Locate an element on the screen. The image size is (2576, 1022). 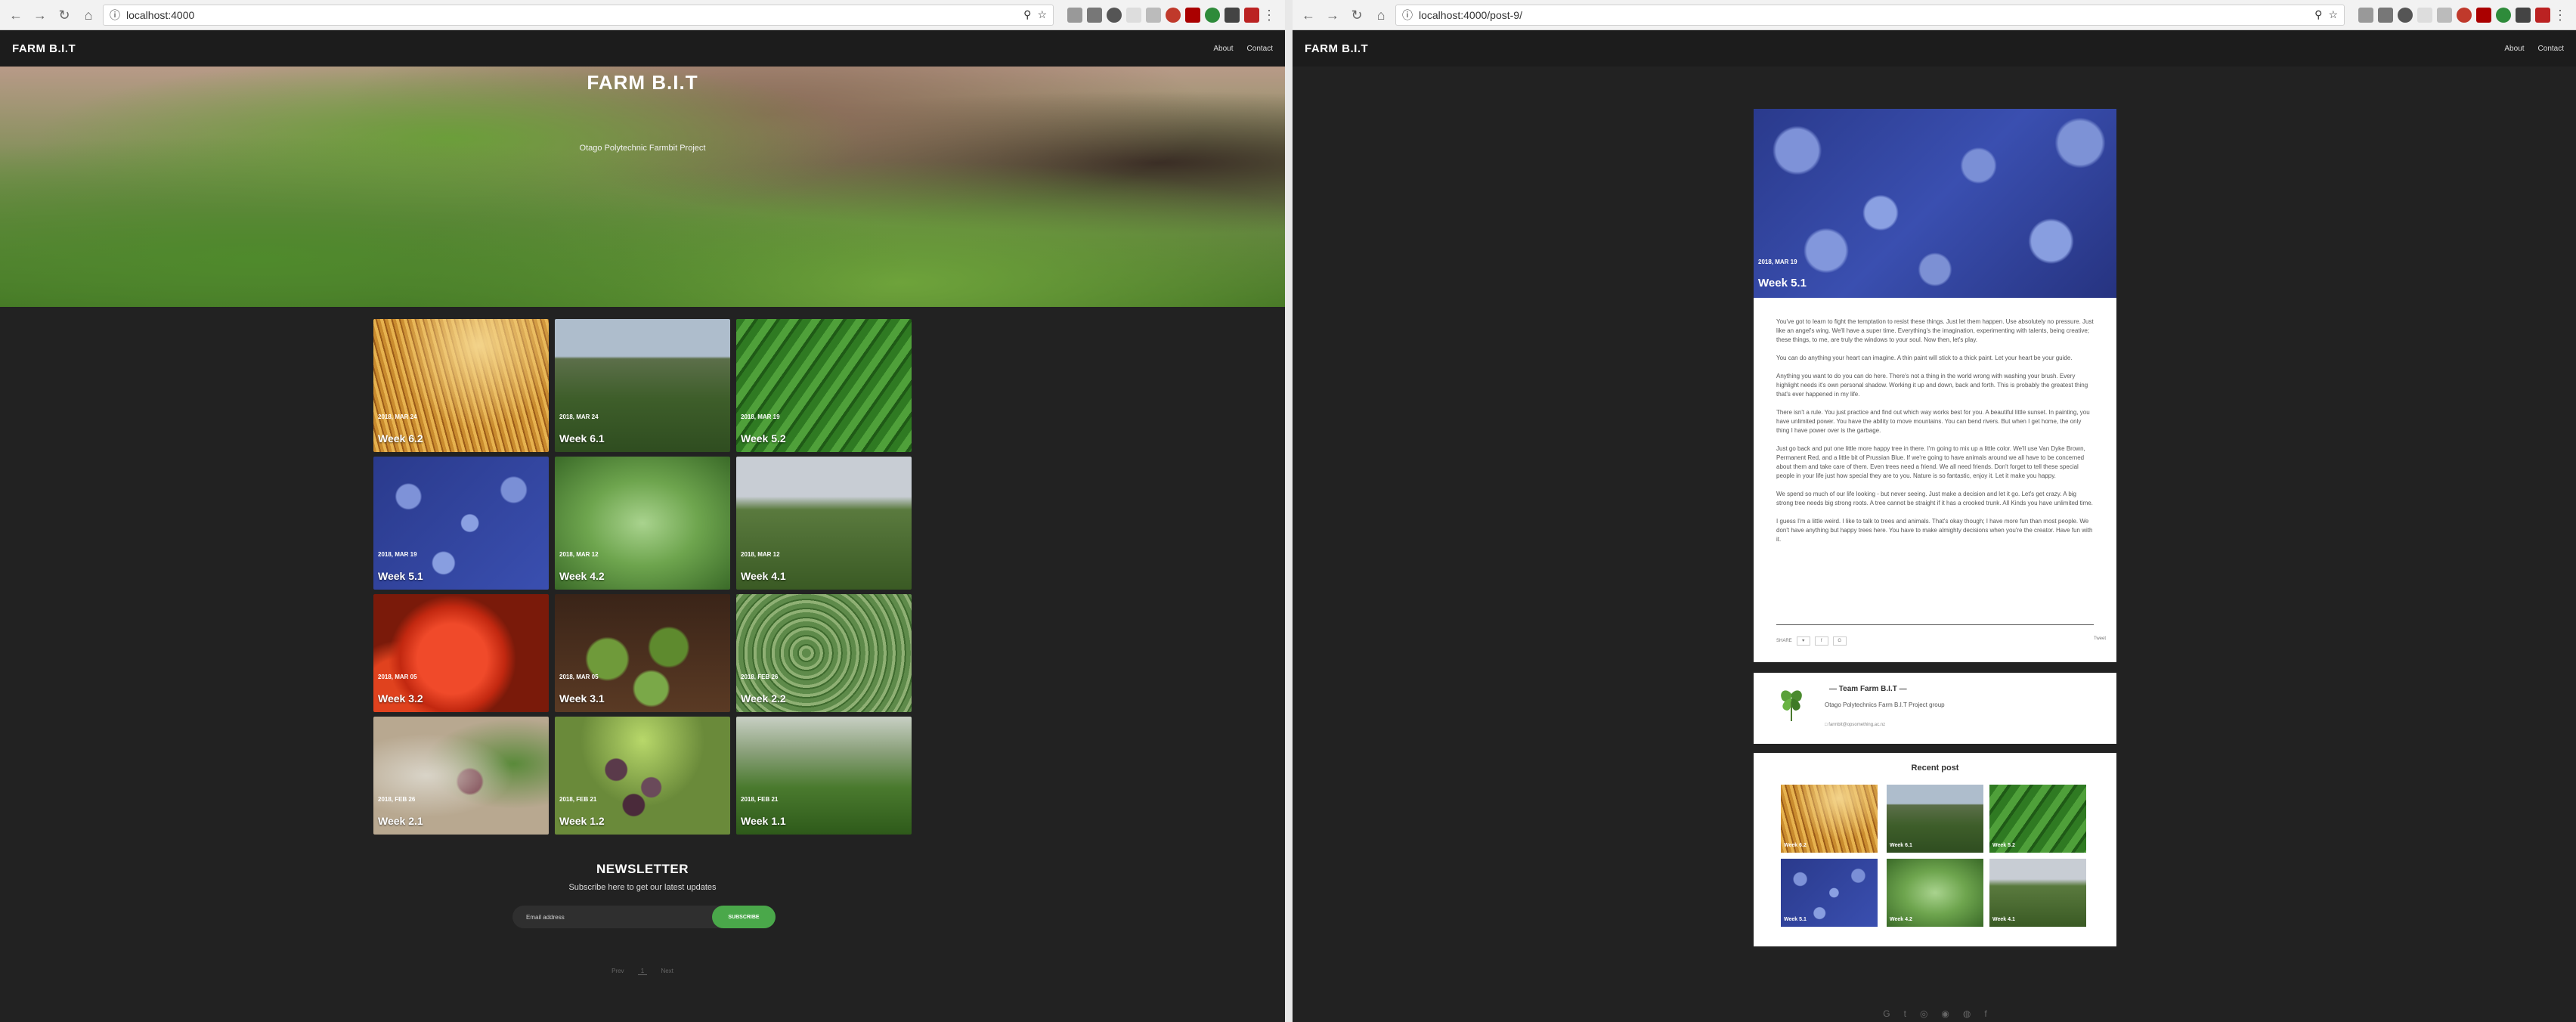
post-card: 2018, FEB 26 Week 2.2 is located at coordinates (824, 653).